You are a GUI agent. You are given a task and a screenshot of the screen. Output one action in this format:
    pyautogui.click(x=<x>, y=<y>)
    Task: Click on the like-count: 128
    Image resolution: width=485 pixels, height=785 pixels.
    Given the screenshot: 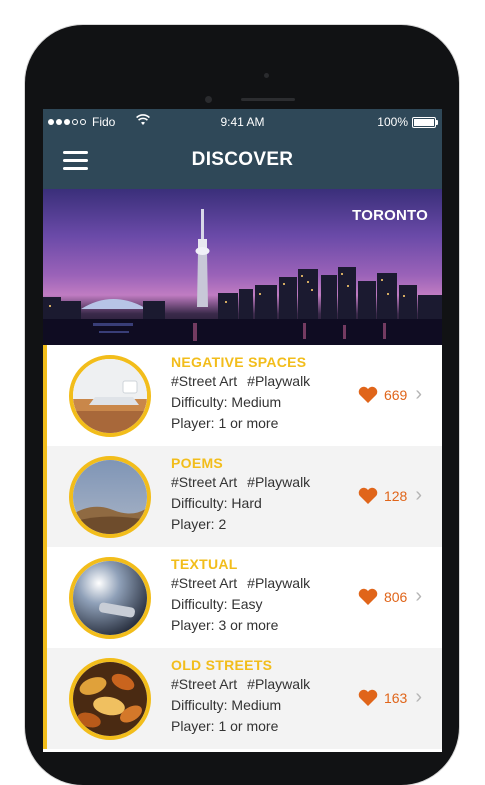 What is the action you would take?
    pyautogui.click(x=395, y=495)
    